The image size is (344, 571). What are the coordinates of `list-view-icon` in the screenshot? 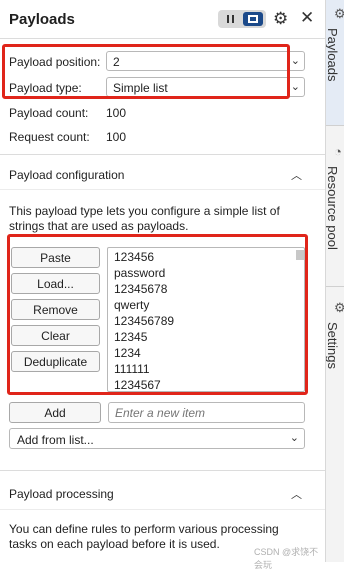 It's located at (230, 19).